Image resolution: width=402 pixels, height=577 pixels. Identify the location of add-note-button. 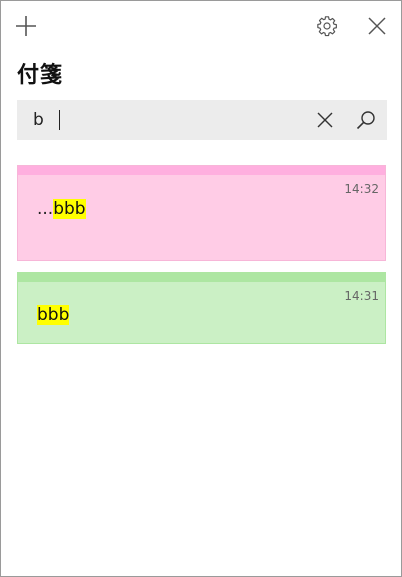
(26, 26).